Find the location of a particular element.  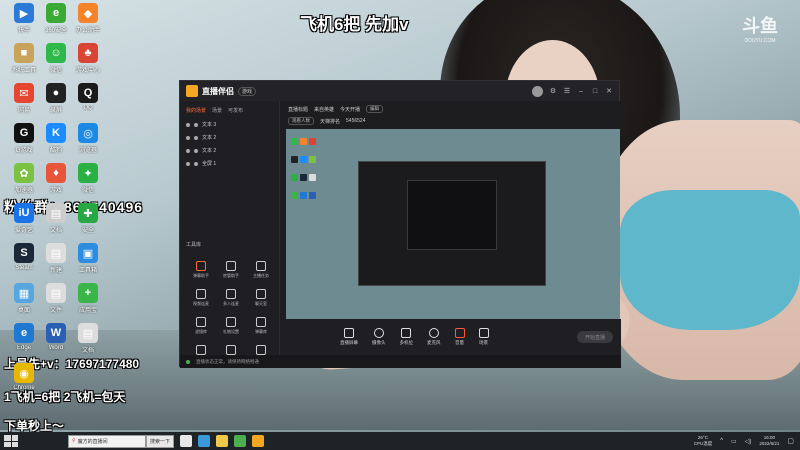

tool-item: 弹幕助手 is located at coordinates (201, 270).